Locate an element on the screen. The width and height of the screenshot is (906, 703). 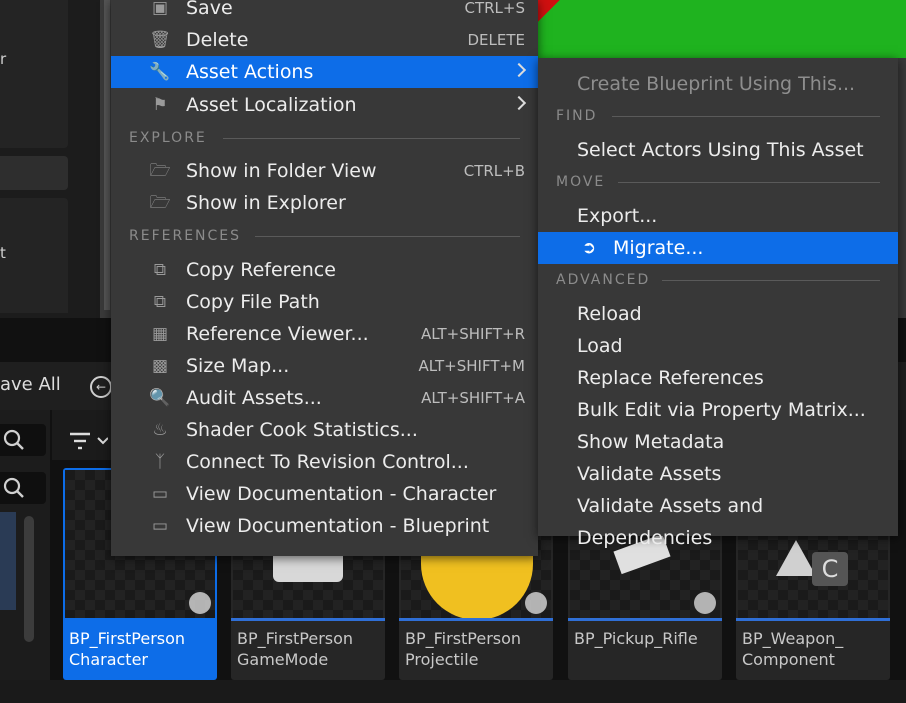
graph-icon: ▦ is located at coordinates (160, 334).